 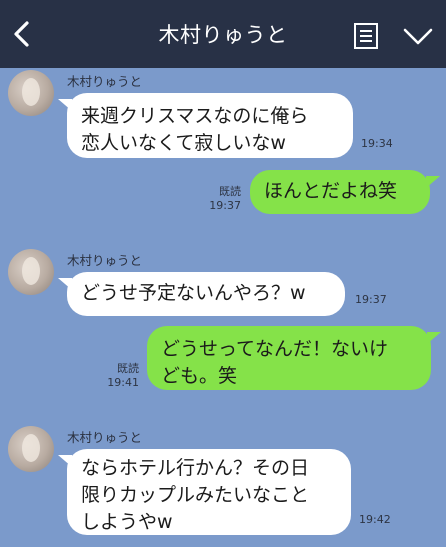 What do you see at coordinates (210, 125) in the screenshot?
I see `message-bubble: 来週クリスマスなのに俺ら 恋人いなくて寂しいなw` at bounding box center [210, 125].